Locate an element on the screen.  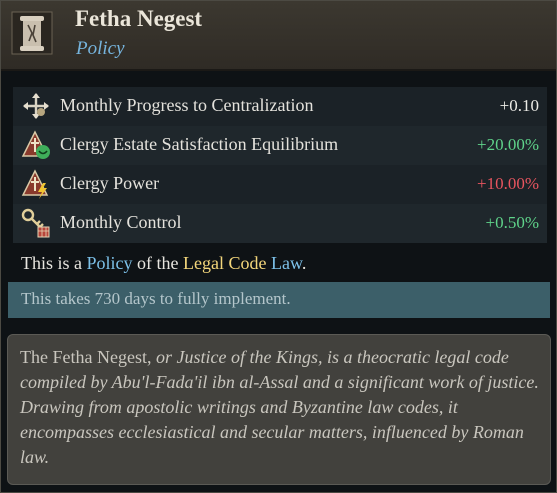
modifier-value: +0.50% is located at coordinates (512, 222).